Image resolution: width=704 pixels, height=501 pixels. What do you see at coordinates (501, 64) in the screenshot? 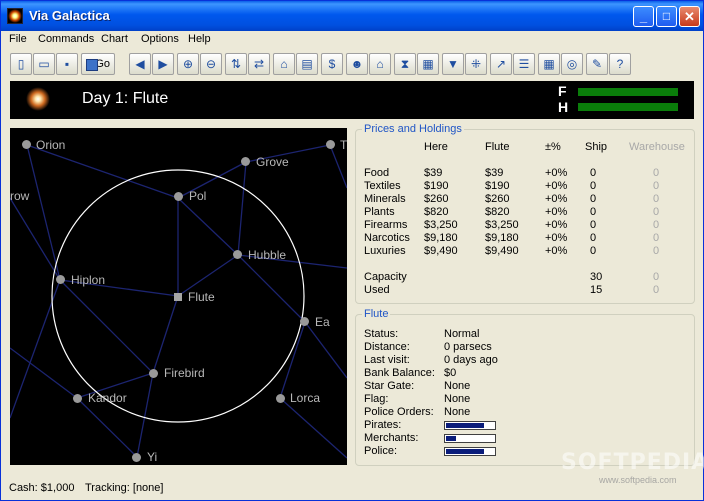
I see `chart-icon: ↗` at bounding box center [501, 64].